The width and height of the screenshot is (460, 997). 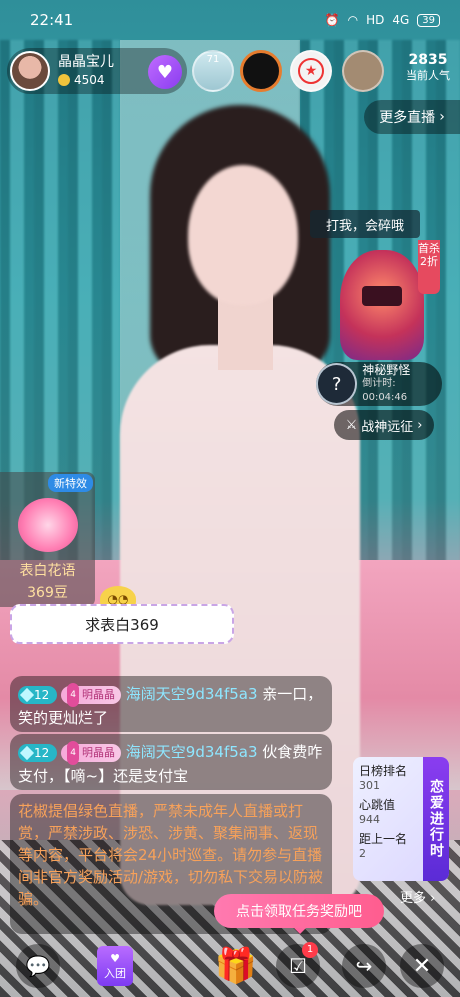 What do you see at coordinates (365, 224) in the screenshot?
I see `monster-tip: 打我，会碎哦` at bounding box center [365, 224].